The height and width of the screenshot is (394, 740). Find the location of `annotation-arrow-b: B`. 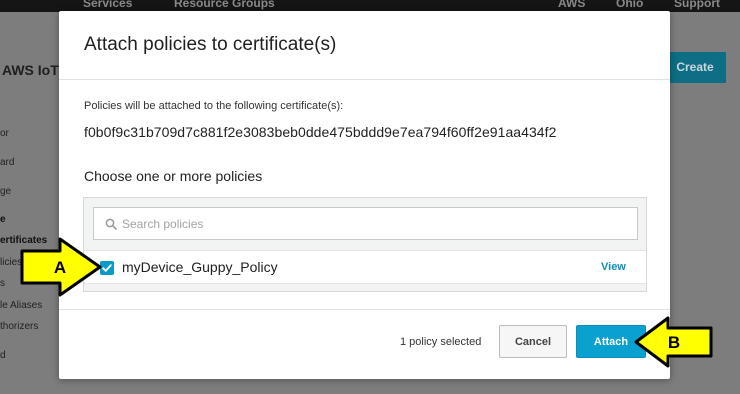

annotation-arrow-b: B is located at coordinates (673, 342).